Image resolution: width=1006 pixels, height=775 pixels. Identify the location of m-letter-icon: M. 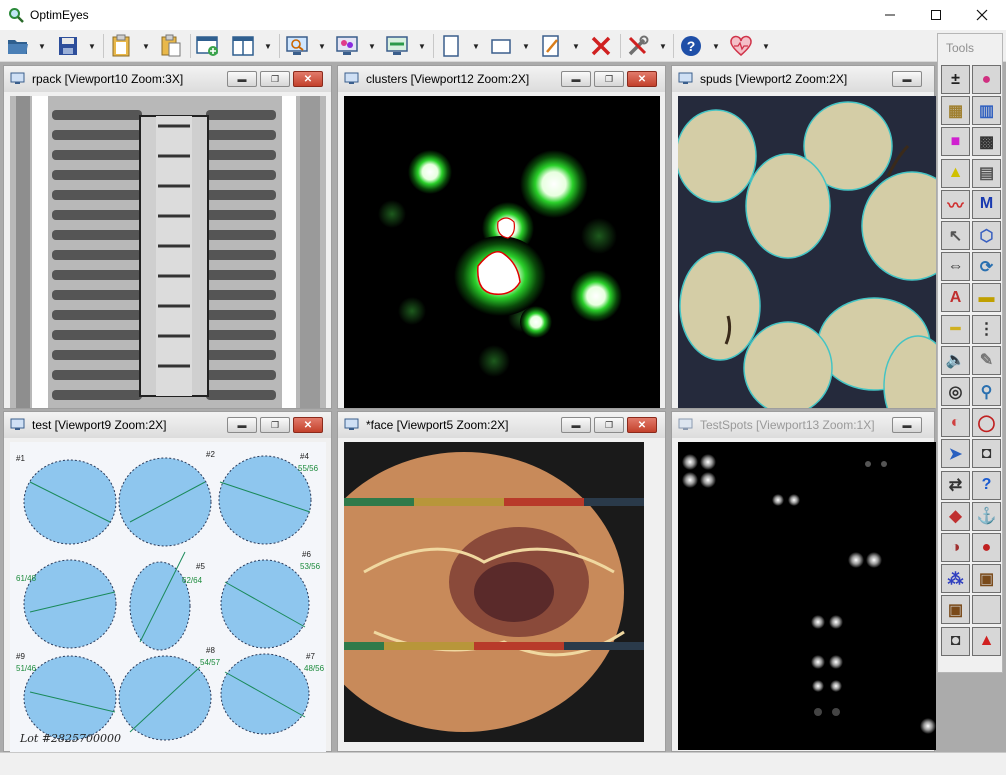
(986, 204).